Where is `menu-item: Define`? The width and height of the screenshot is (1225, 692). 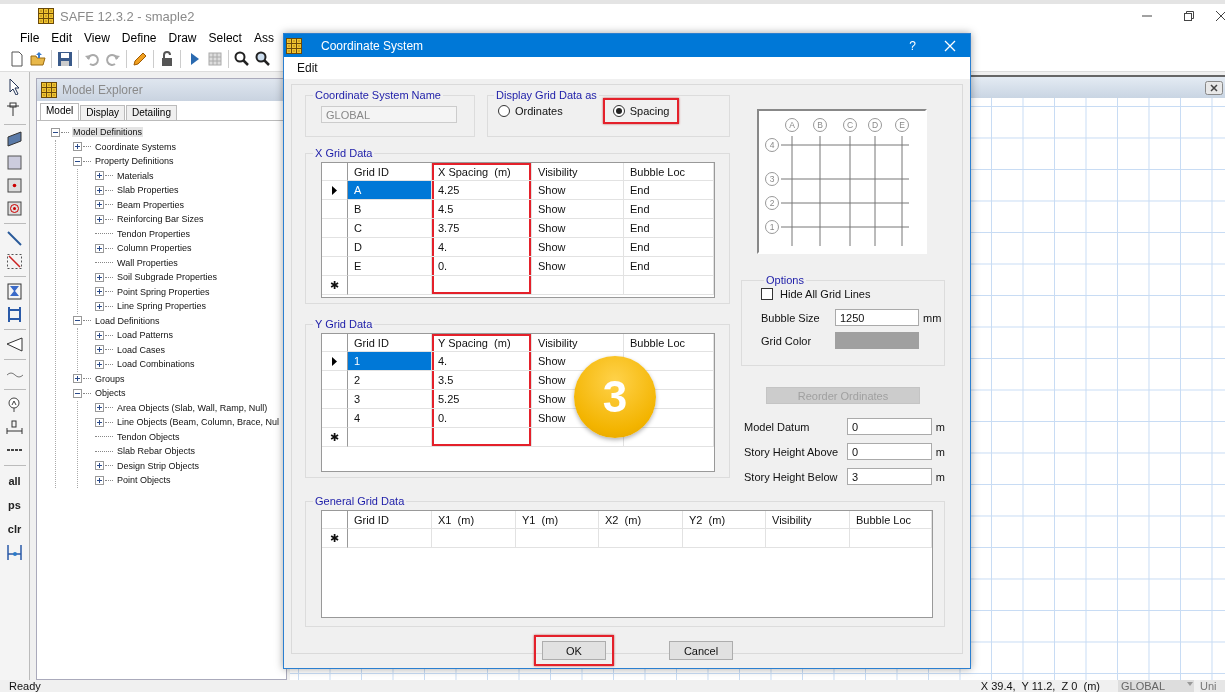
menu-item: Define is located at coordinates (139, 37).